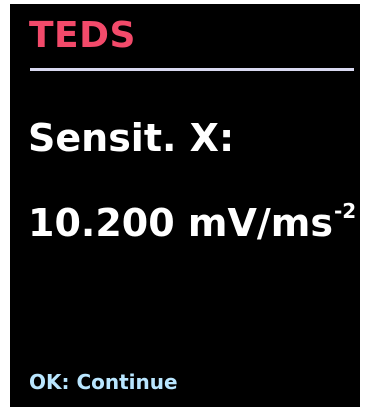 This screenshot has width=367, height=414. Describe the element at coordinates (192, 69) in the screenshot. I see `title-underline` at that location.